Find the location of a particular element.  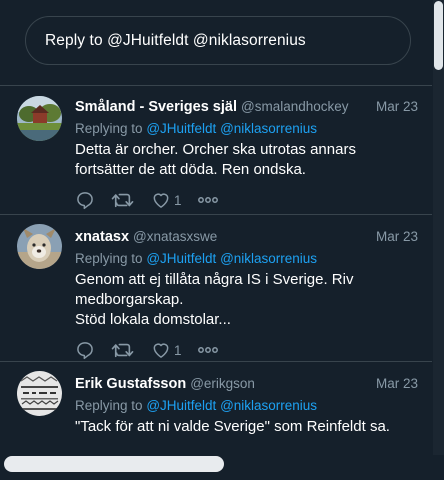

horizontal-scrollbar-thumb is located at coordinates (114, 464).